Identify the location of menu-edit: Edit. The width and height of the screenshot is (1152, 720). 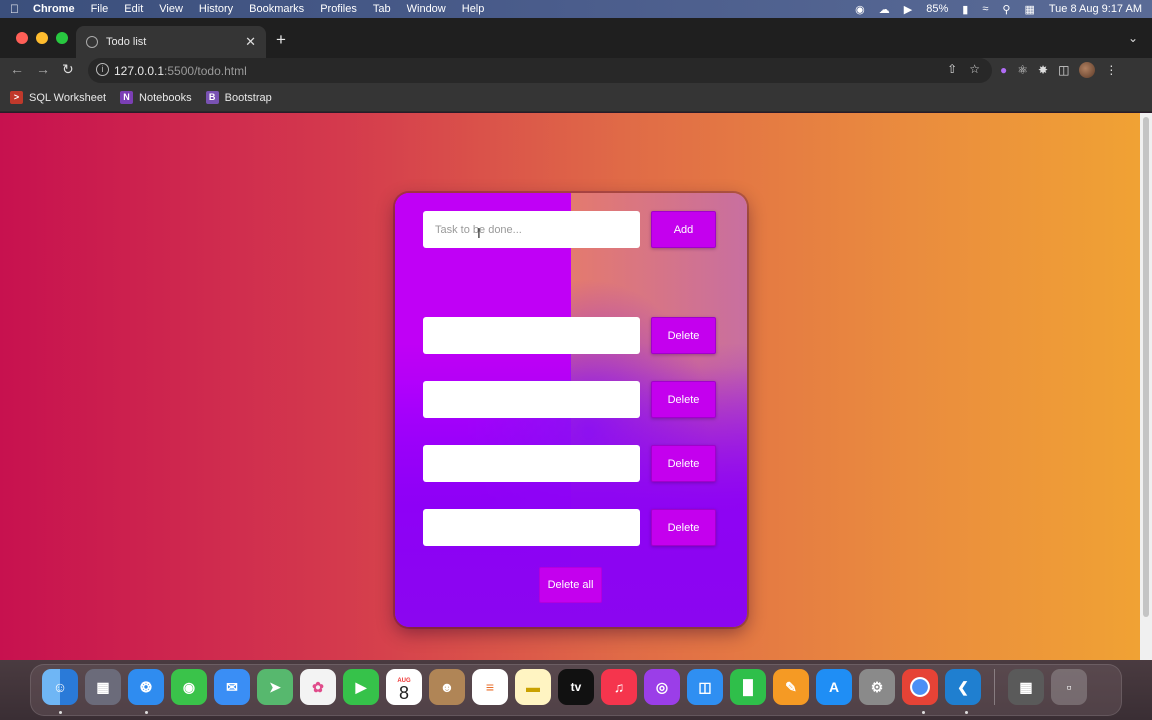
(133, 9).